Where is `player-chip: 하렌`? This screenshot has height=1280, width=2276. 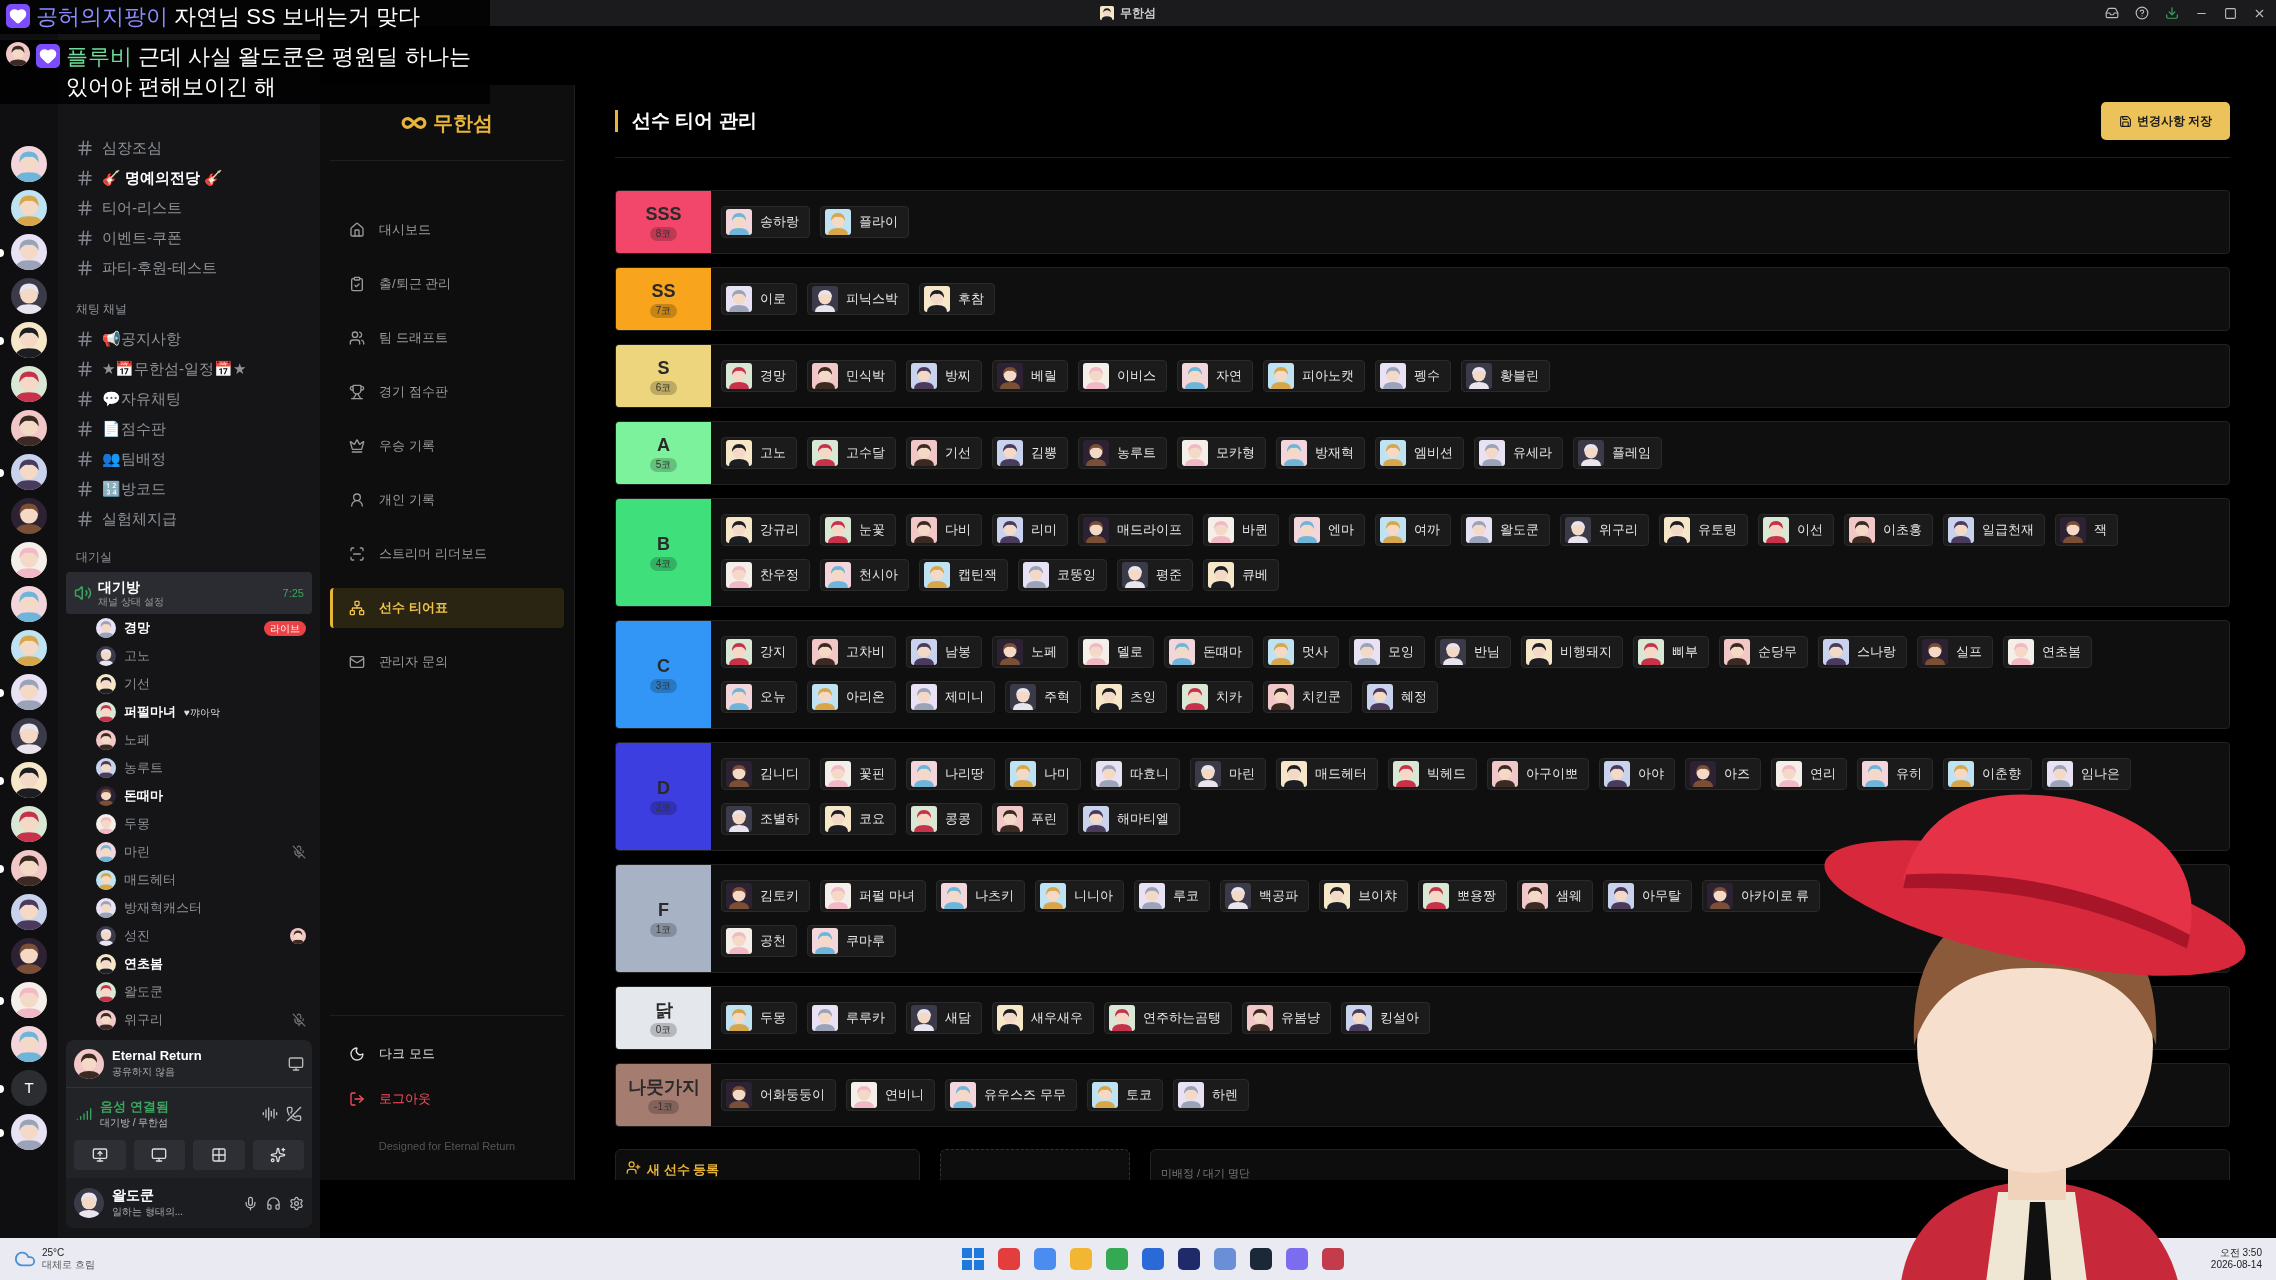 player-chip: 하렌 is located at coordinates (1210, 1095).